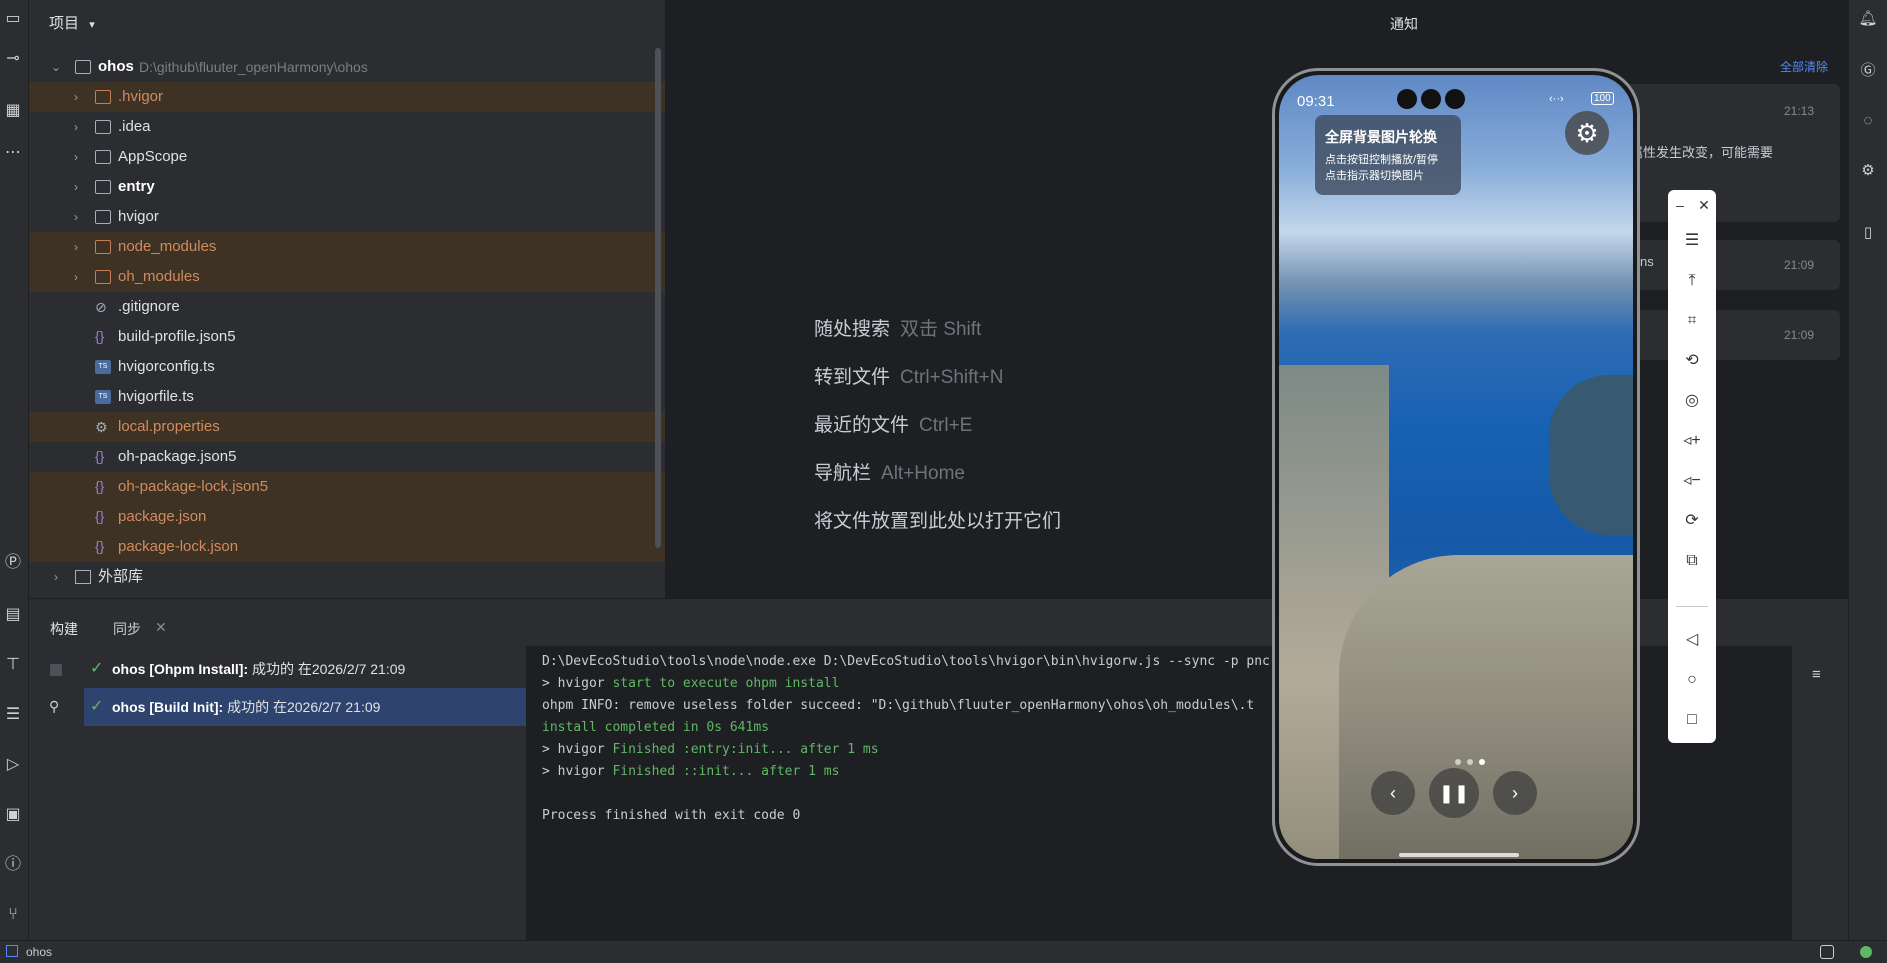  What do you see at coordinates (1692, 441) in the screenshot?
I see `volume-up-icon: ◃+` at bounding box center [1692, 441].